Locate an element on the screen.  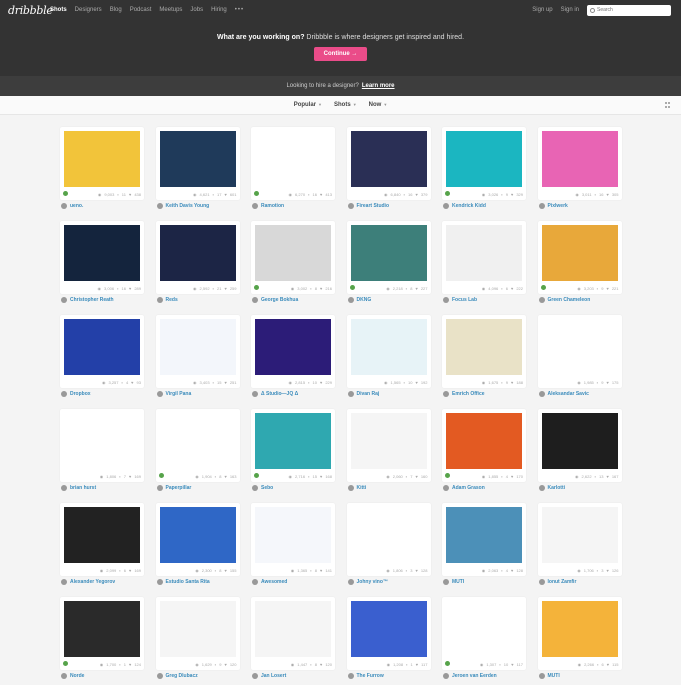
nav-link-hiring: Hiring is located at coordinates (219, 10).